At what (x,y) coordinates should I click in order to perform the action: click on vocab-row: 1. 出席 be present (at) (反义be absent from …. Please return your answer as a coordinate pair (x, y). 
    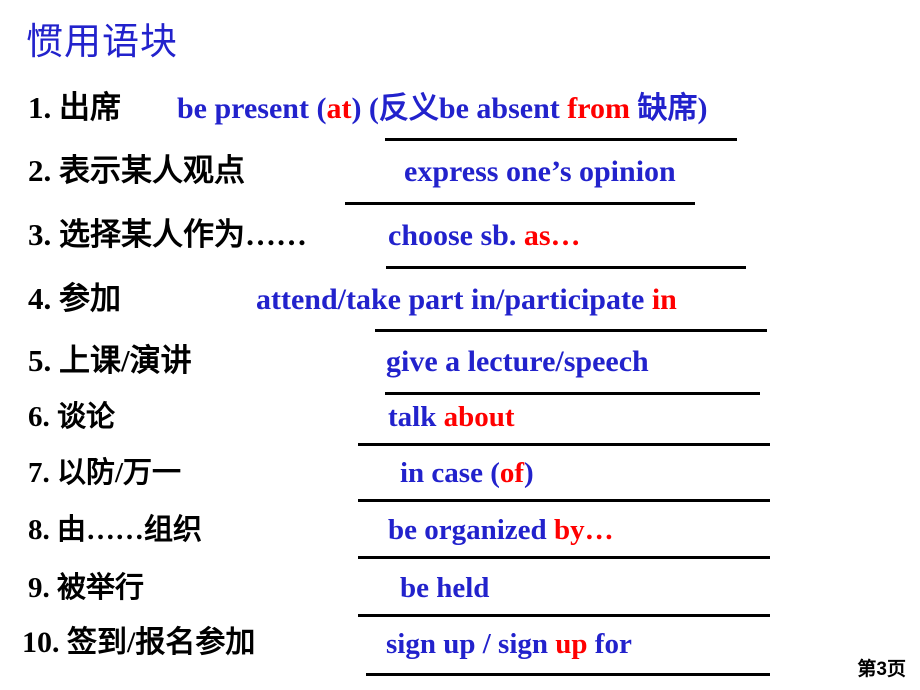
    Looking at the image, I should click on (460, 119).